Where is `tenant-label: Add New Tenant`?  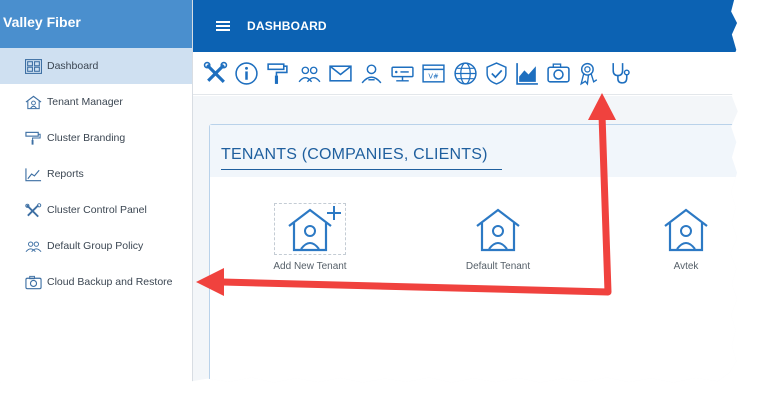 tenant-label: Add New Tenant is located at coordinates (310, 266).